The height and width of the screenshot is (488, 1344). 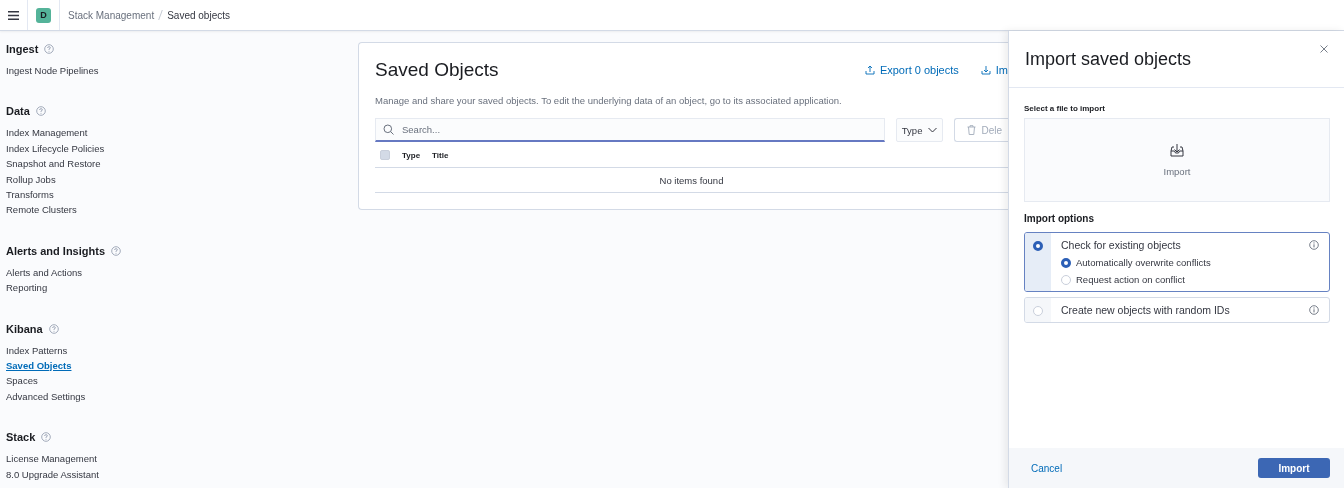 I want to click on option-label: Check for existing objects, so click(x=1121, y=245).